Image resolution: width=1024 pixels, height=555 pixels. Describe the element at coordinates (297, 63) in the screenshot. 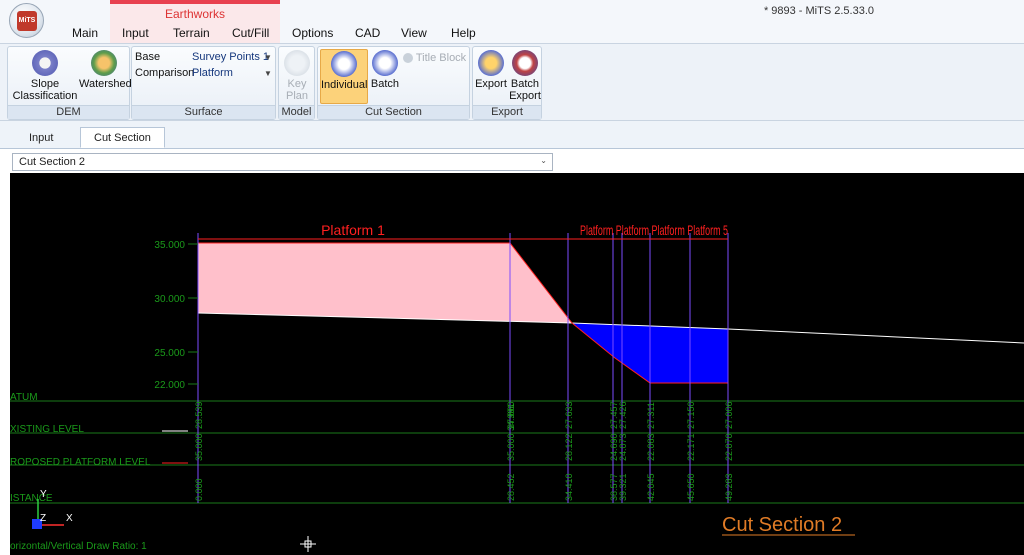

I see `key-plan-icon` at that location.